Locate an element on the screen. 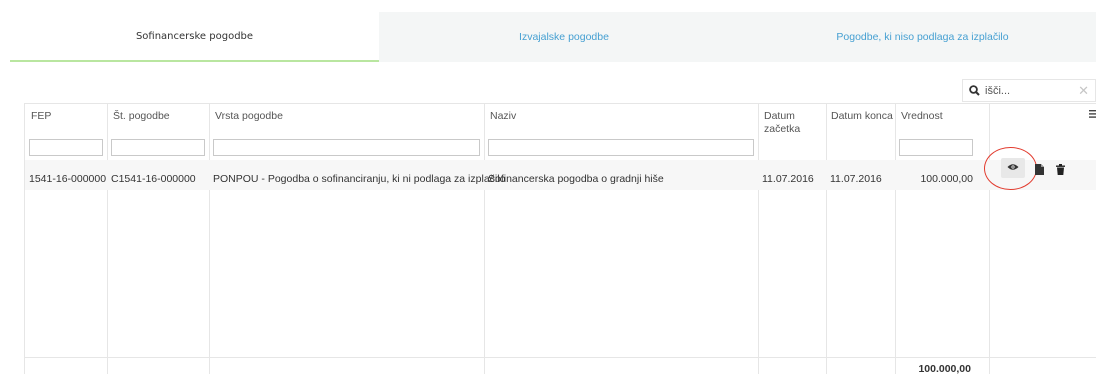  cell-datum-zacetka: 11.07.2016 is located at coordinates (788, 179).